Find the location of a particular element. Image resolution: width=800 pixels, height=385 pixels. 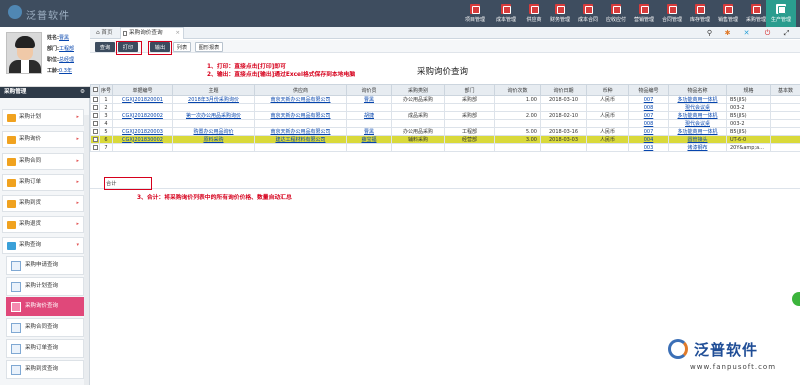

col-header: 规格 is located at coordinates (748, 90).